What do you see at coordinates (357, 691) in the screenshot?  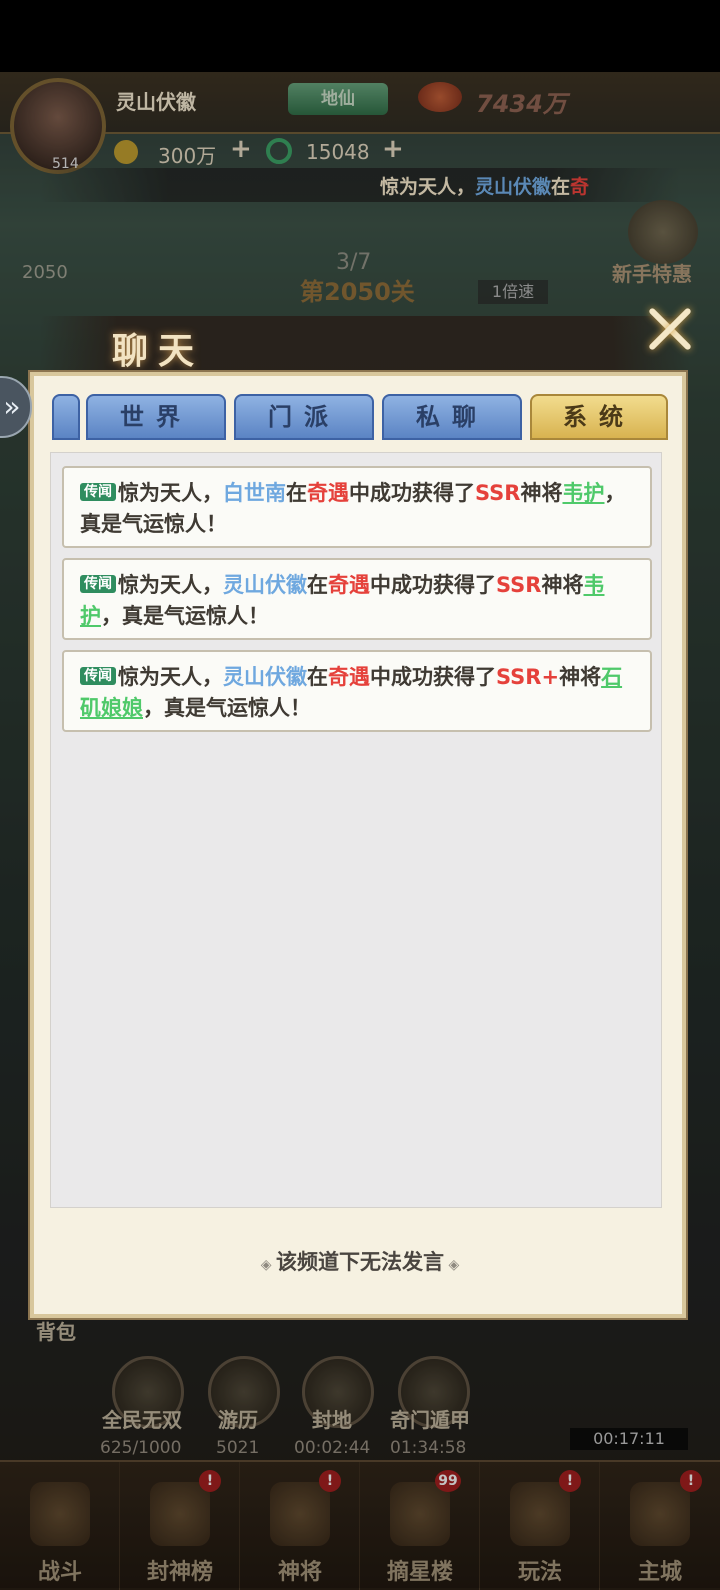 I see `list-item: 传闻 惊为天人，灵山伏徽在奇遇中成功获得了SSR+神将石矶娘娘，真是气运惊人！` at bounding box center [357, 691].